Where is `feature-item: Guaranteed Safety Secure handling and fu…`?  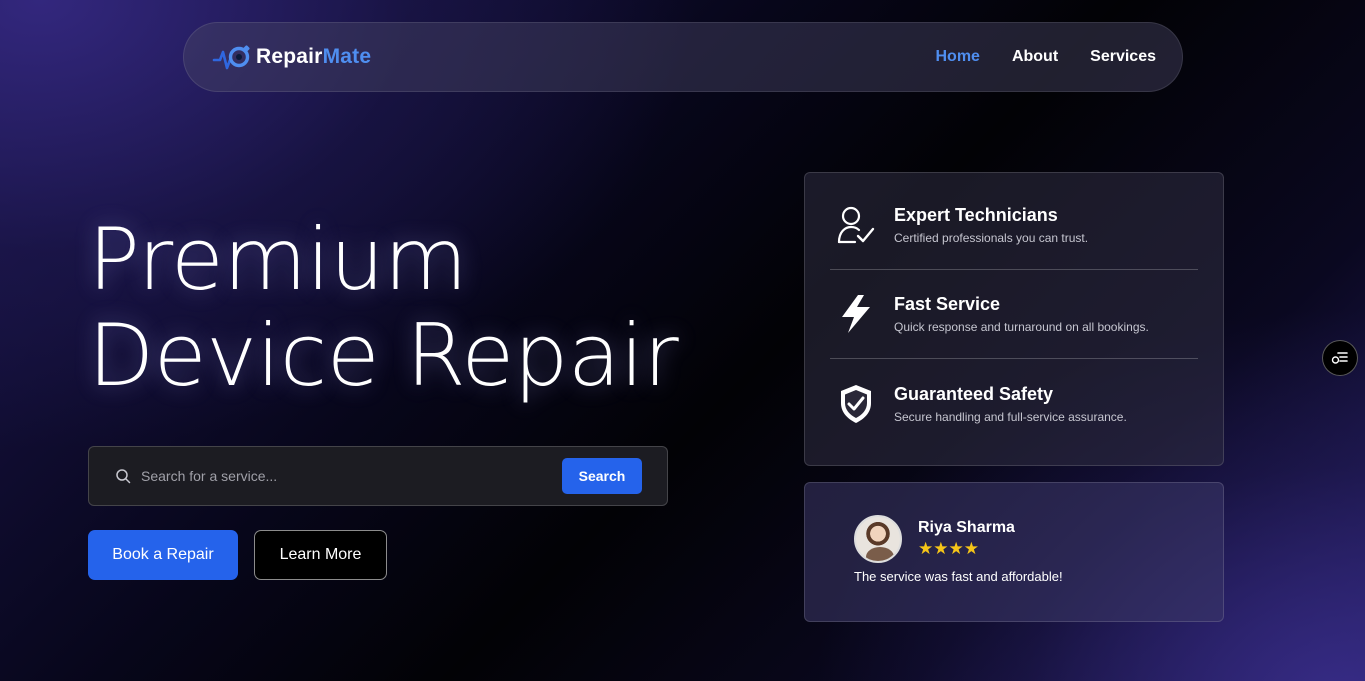
feature-item: Guaranteed Safety Secure handling and fu… is located at coordinates (1014, 403).